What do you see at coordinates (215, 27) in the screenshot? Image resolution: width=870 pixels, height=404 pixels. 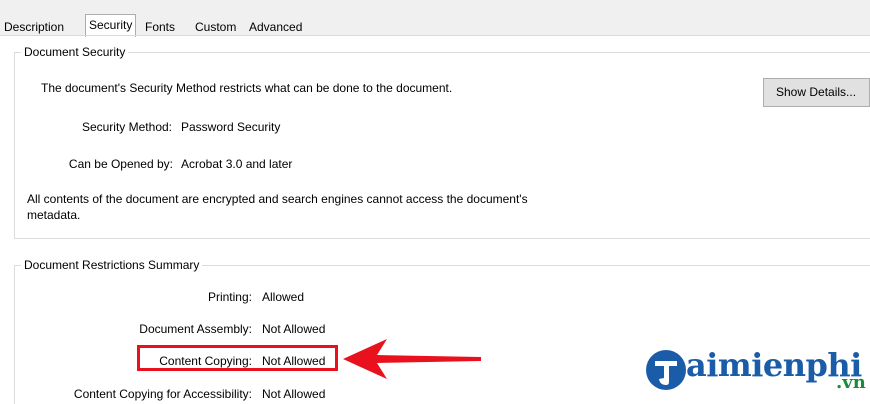 I see `tab-custom: Custom` at bounding box center [215, 27].